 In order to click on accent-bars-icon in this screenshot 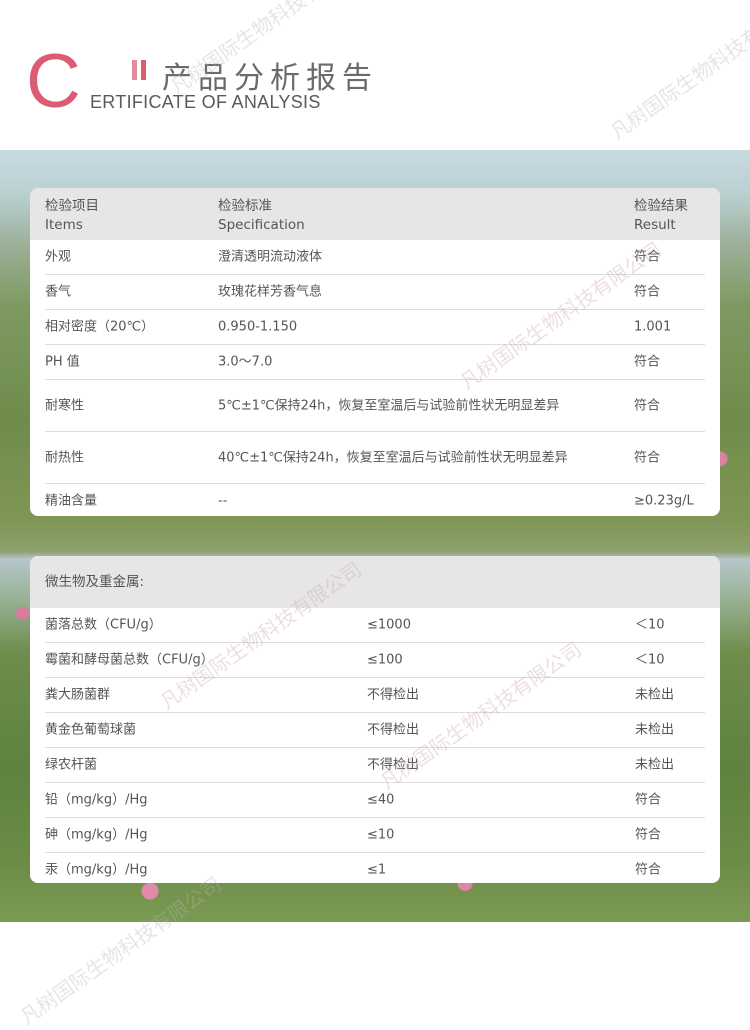, I will do `click(141, 72)`.